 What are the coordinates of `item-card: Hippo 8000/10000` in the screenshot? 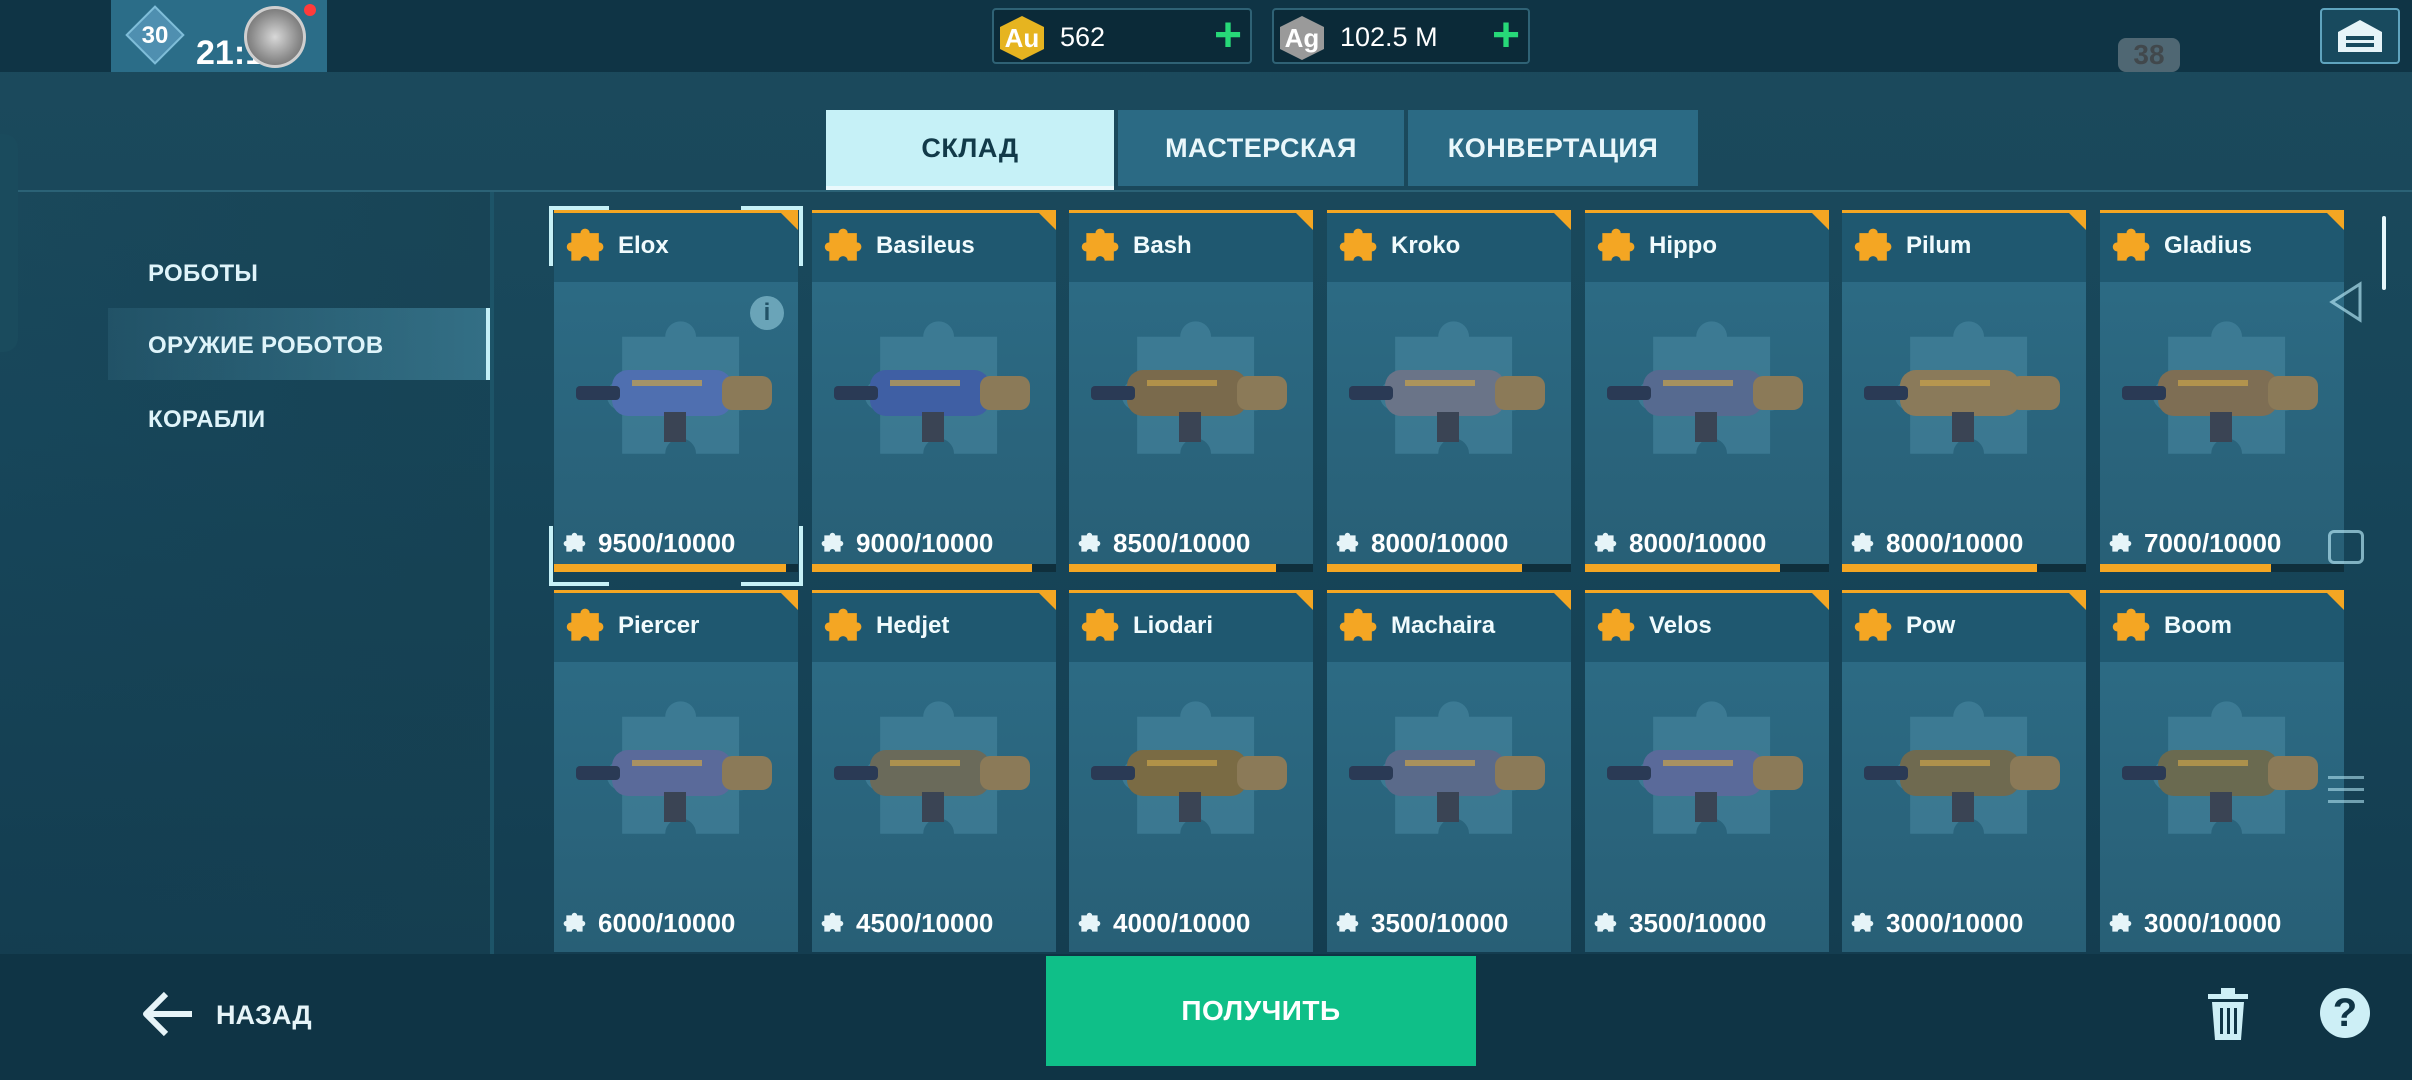 It's located at (1707, 391).